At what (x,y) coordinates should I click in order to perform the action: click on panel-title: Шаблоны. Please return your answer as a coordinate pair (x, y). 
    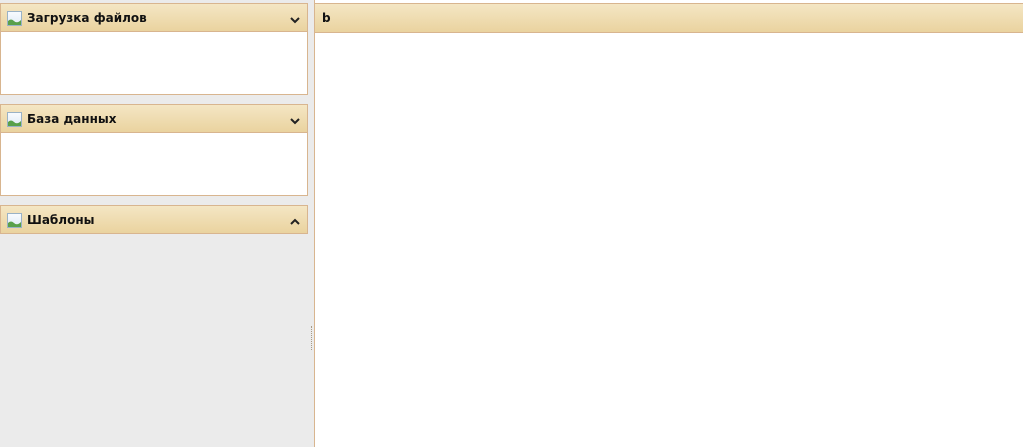
    Looking at the image, I should click on (61, 220).